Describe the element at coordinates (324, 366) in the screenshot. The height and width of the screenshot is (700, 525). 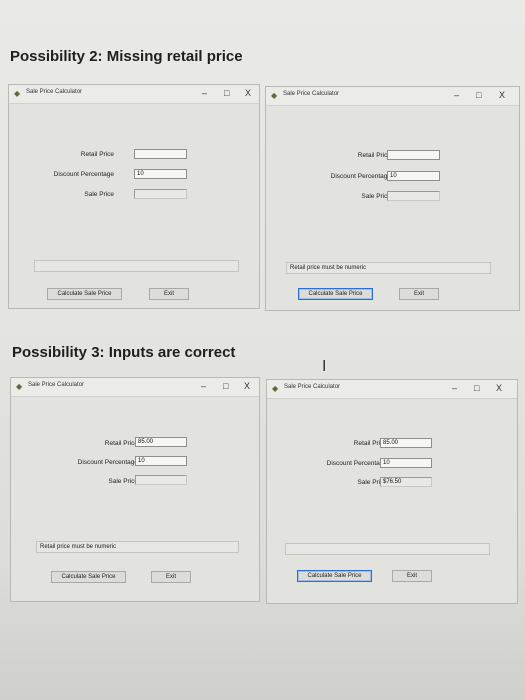
I see `text-cursor-icon: I` at that location.